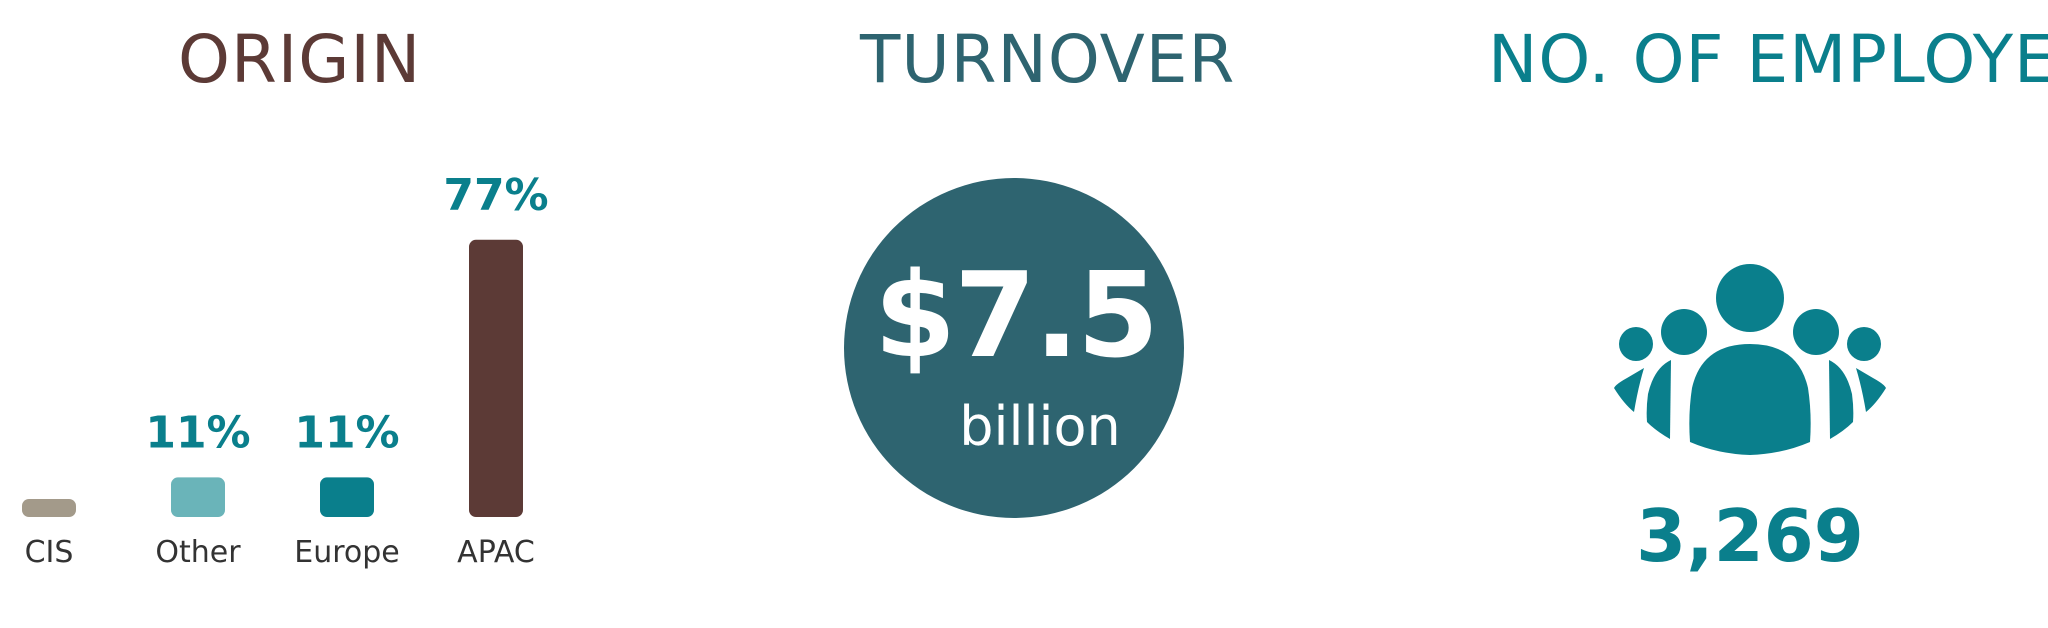 Image resolution: width=2048 pixels, height=628 pixels. Describe the element at coordinates (198, 497) in the screenshot. I see `bar-other` at that location.